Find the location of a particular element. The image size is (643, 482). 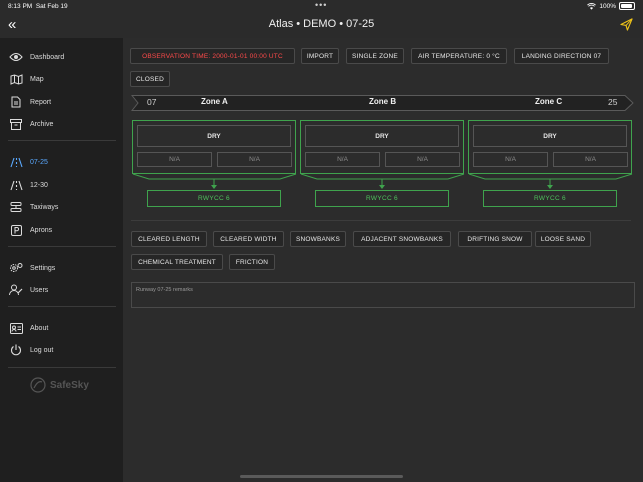

observation-time-button: OBSERVATION TIME: 2000-01-01 00:00 UTC is located at coordinates (212, 56).